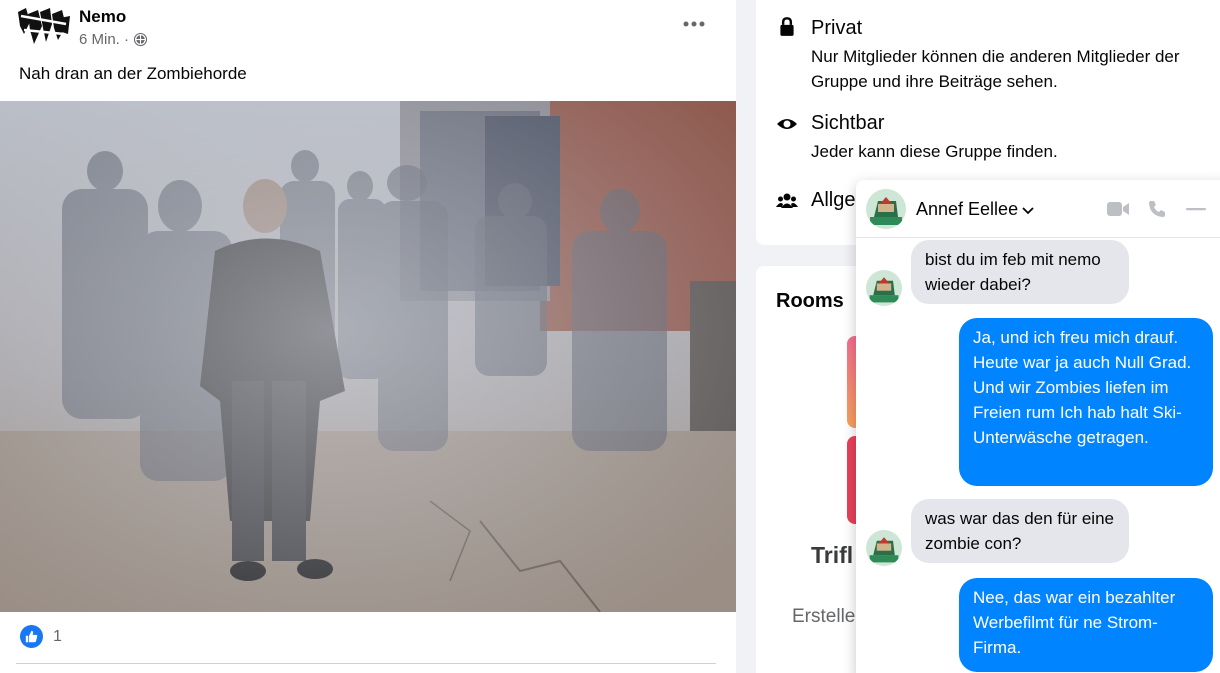 This screenshot has width=1220, height=673. Describe the element at coordinates (833, 200) in the screenshot. I see `general-title: Allge` at that location.